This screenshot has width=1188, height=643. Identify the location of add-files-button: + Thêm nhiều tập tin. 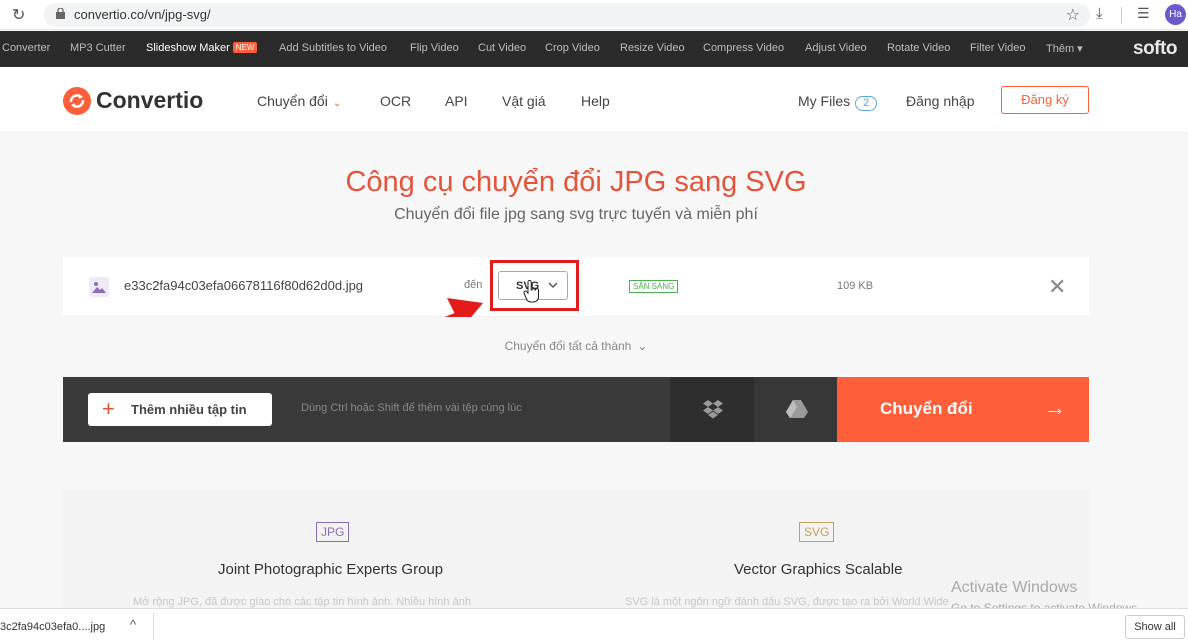
(180, 409).